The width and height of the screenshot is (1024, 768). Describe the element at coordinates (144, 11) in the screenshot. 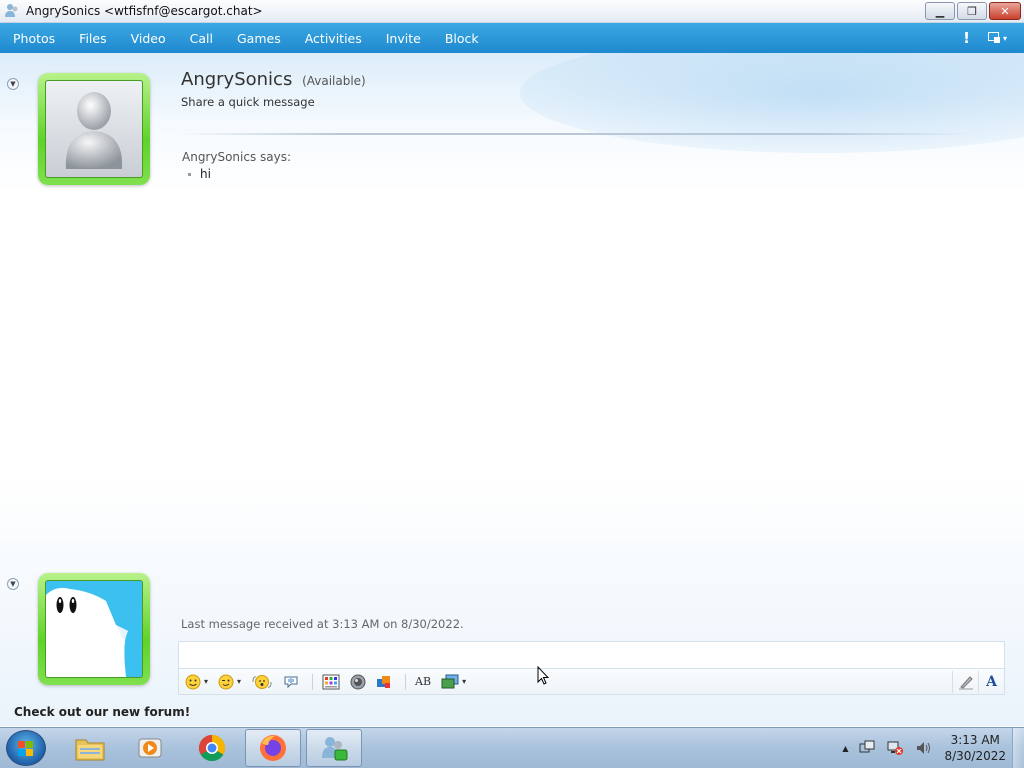

I see `window-title: AngrySonics <wtfisfnf@escargot.chat>` at that location.